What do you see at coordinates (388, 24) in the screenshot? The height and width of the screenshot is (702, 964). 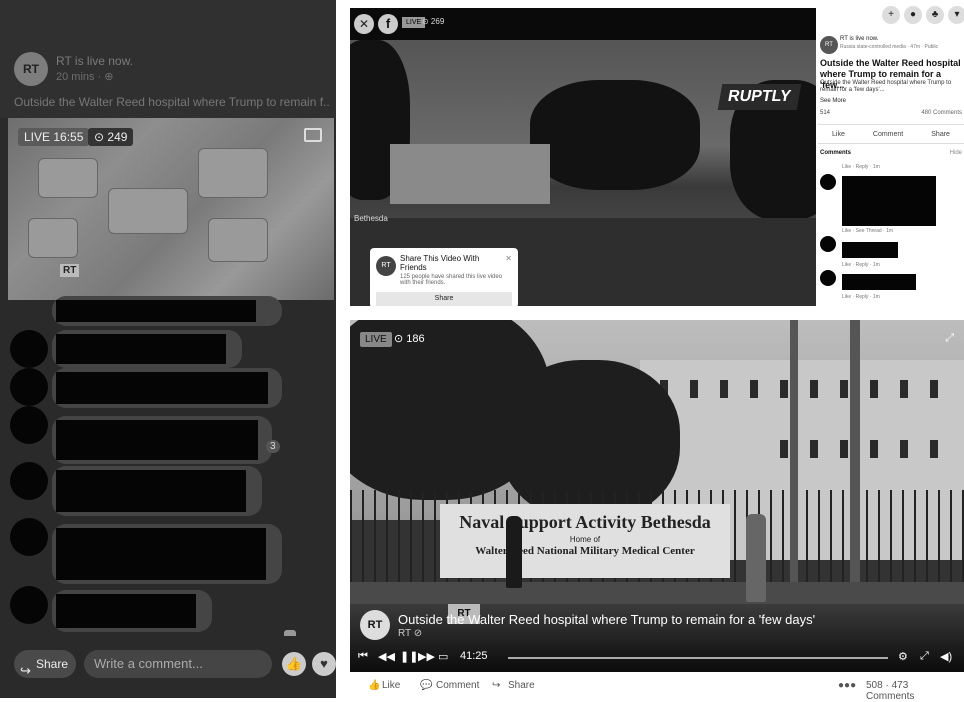 I see `facebook-icon: f` at bounding box center [388, 24].